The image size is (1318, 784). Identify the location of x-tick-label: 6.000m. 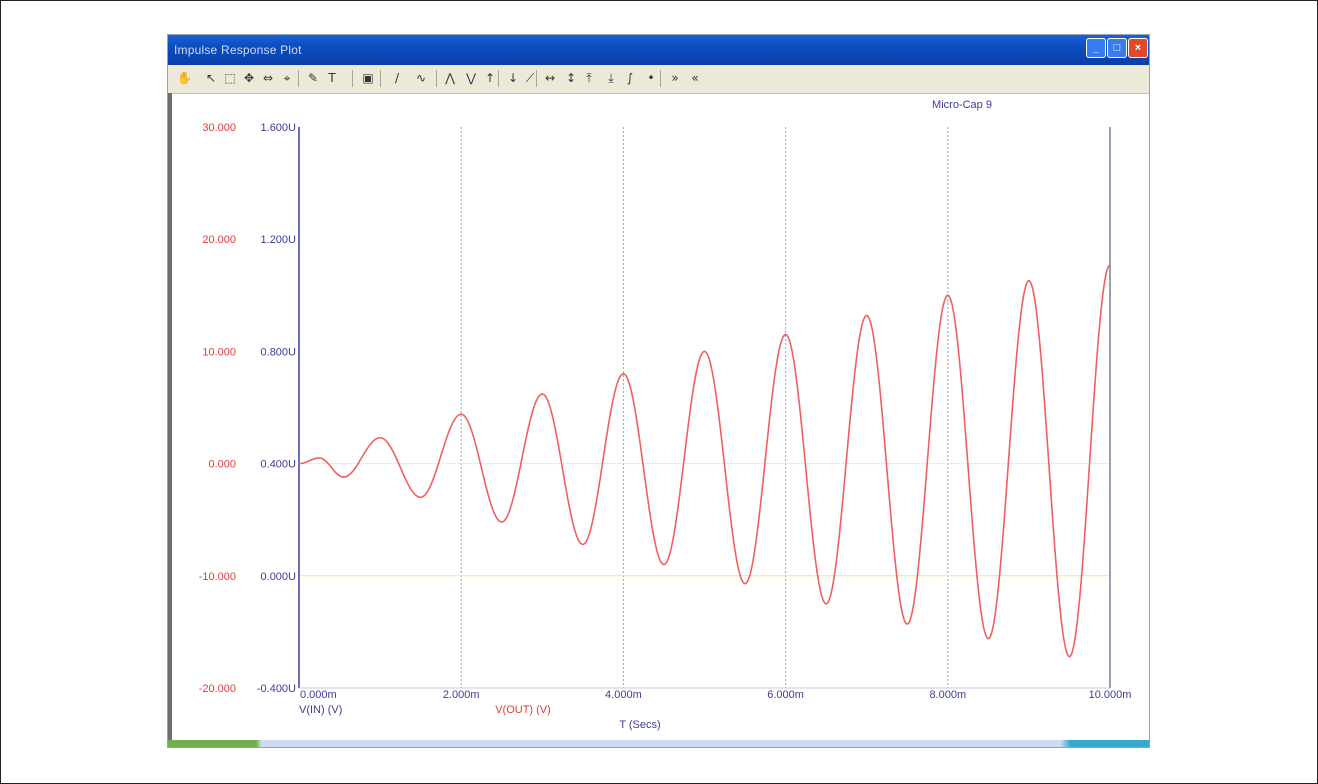
(785, 695).